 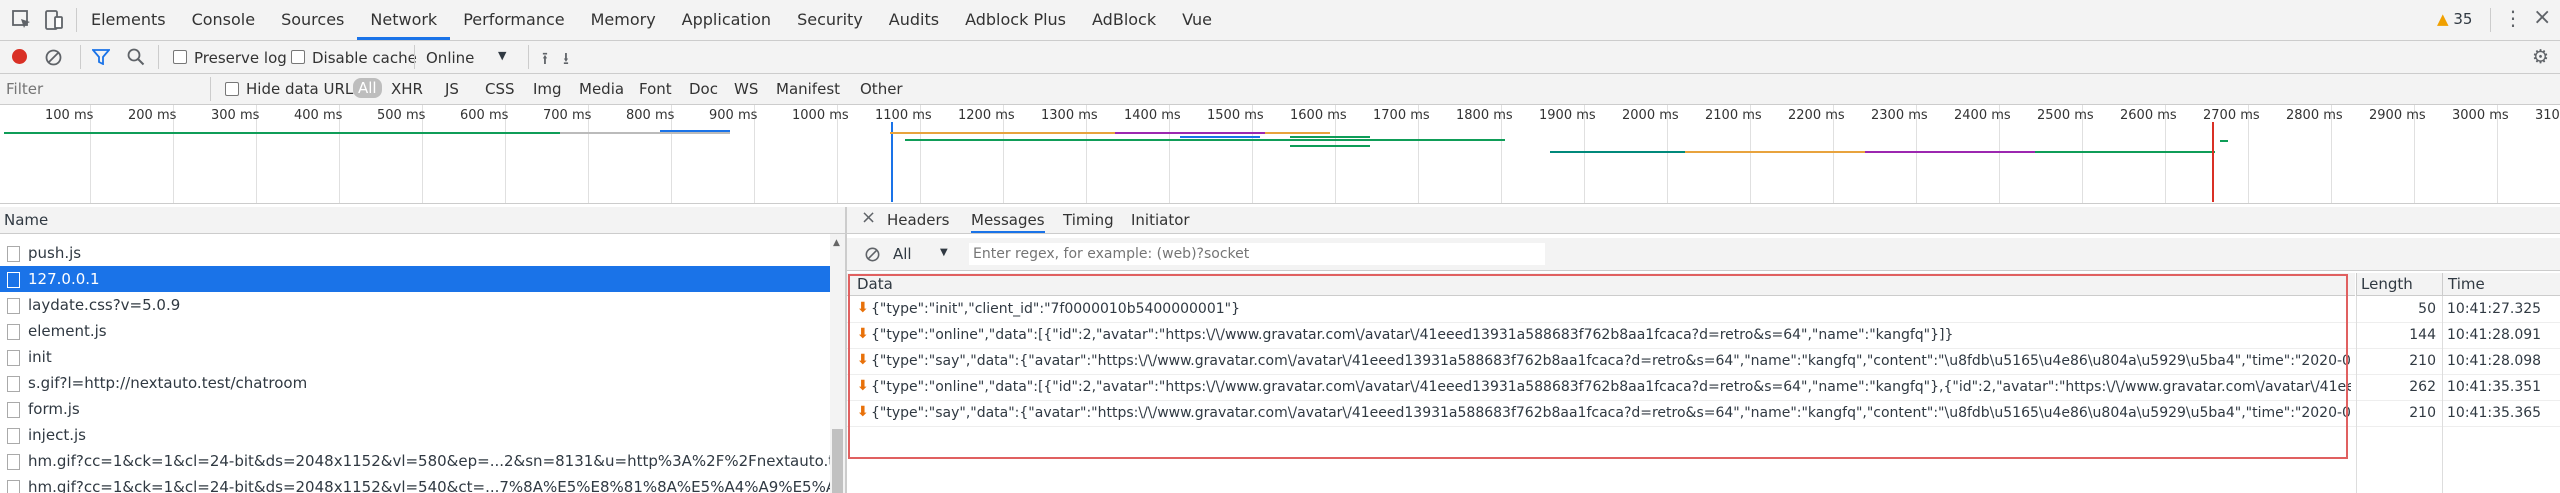 What do you see at coordinates (415, 409) in the screenshot?
I see `request-row: form.js` at bounding box center [415, 409].